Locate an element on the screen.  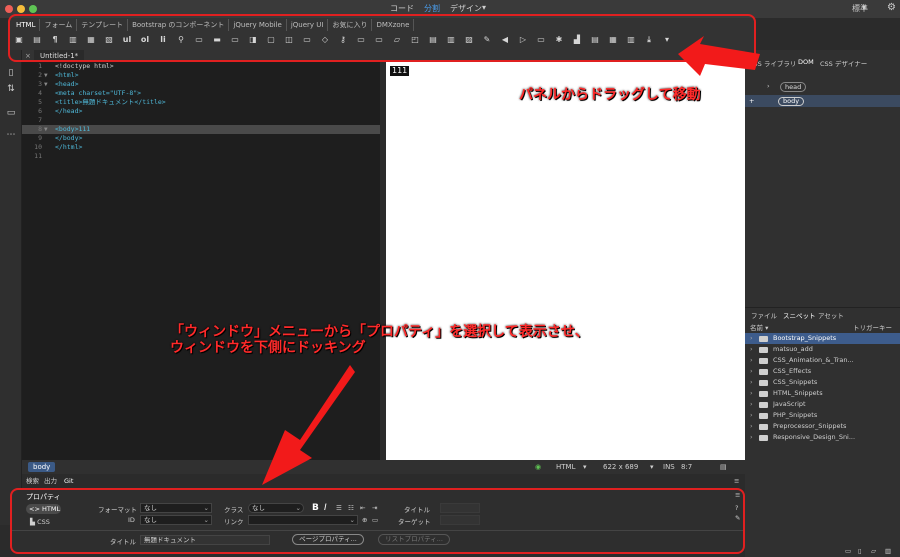
window-annotation-line2: ウィンドウを下側にドッキング is located at coordinates (268, 348).